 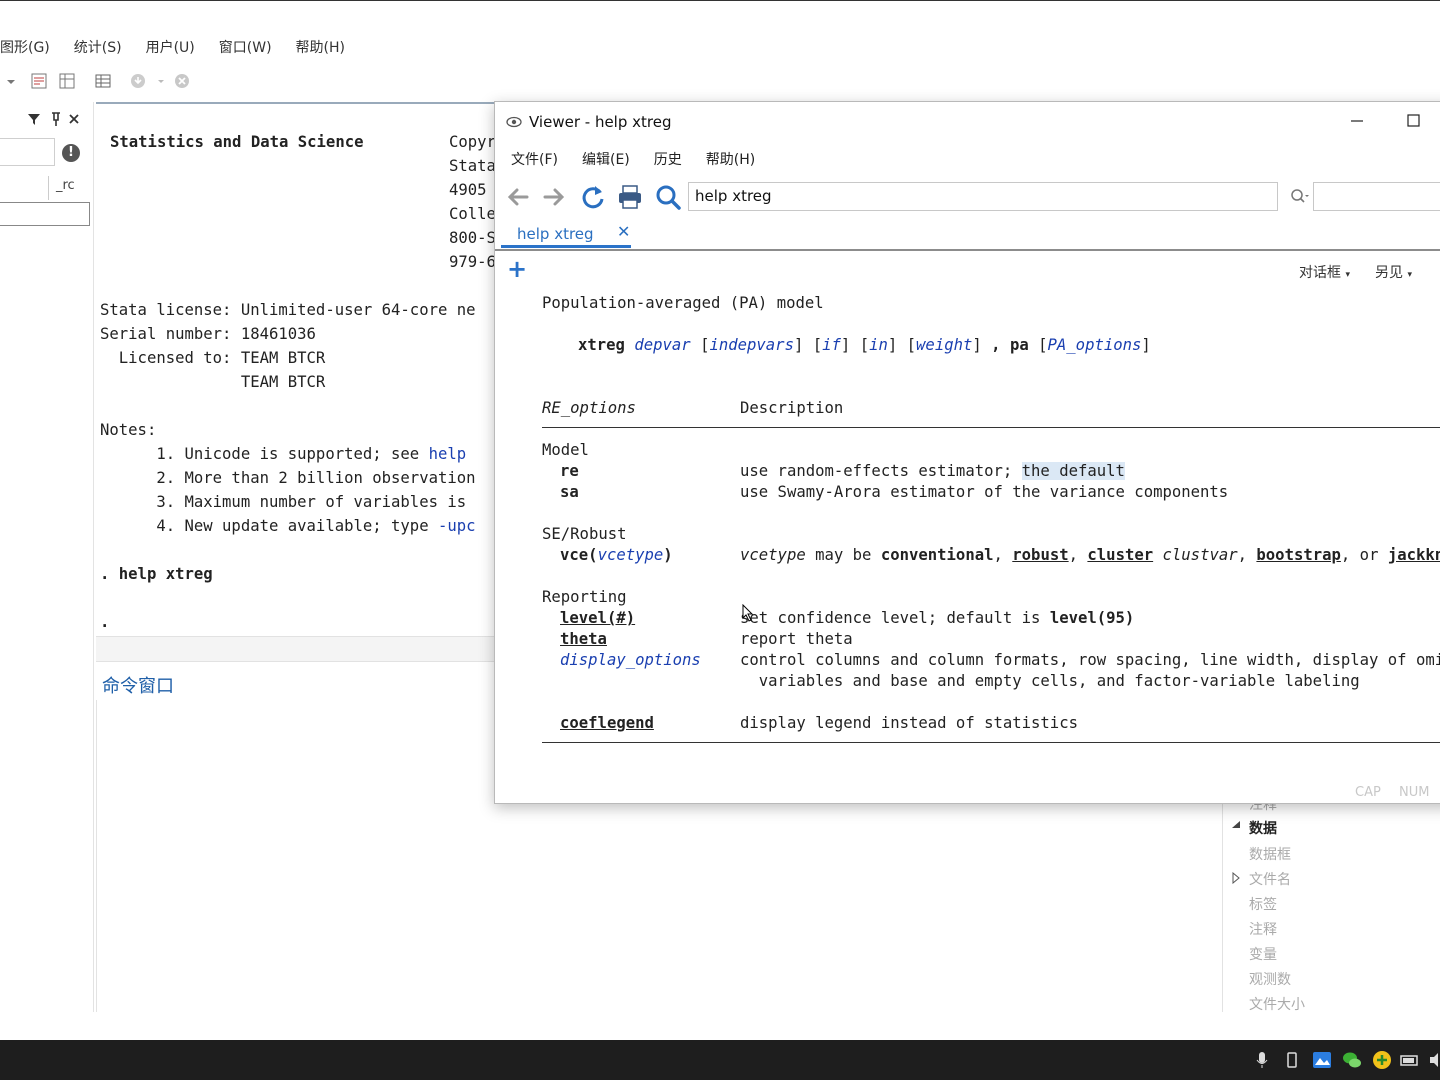 I want to click on filter-icon, so click(x=34, y=119).